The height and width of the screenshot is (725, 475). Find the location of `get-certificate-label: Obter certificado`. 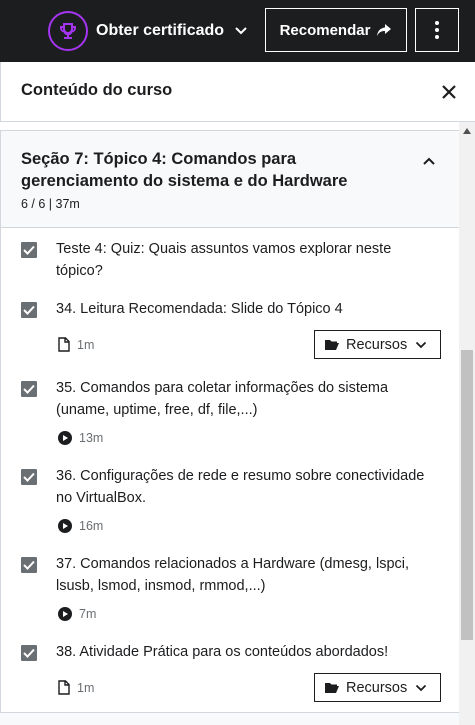

get-certificate-label: Obter certificado is located at coordinates (160, 30).